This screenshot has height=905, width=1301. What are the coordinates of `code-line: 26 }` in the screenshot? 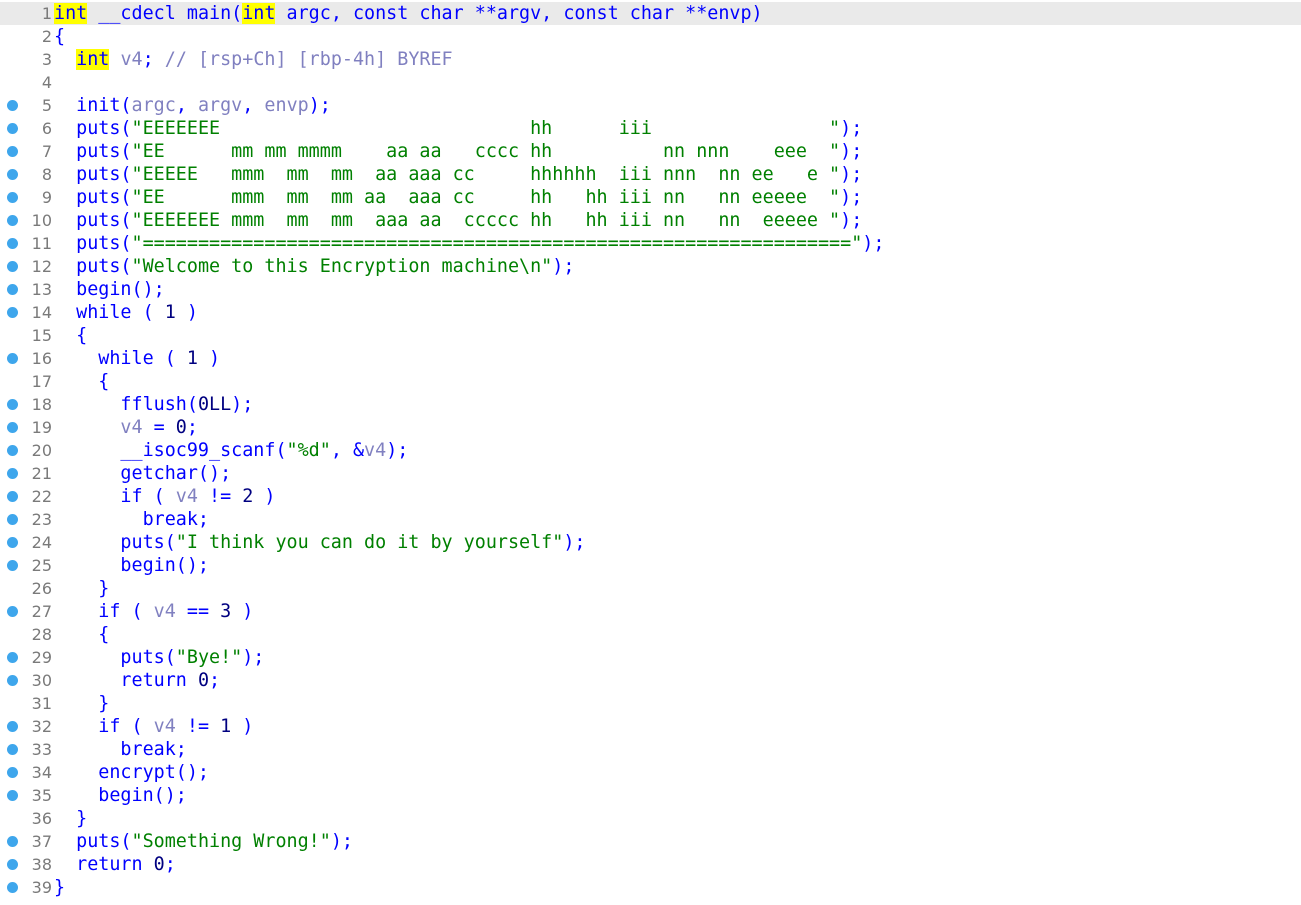 It's located at (650, 588).